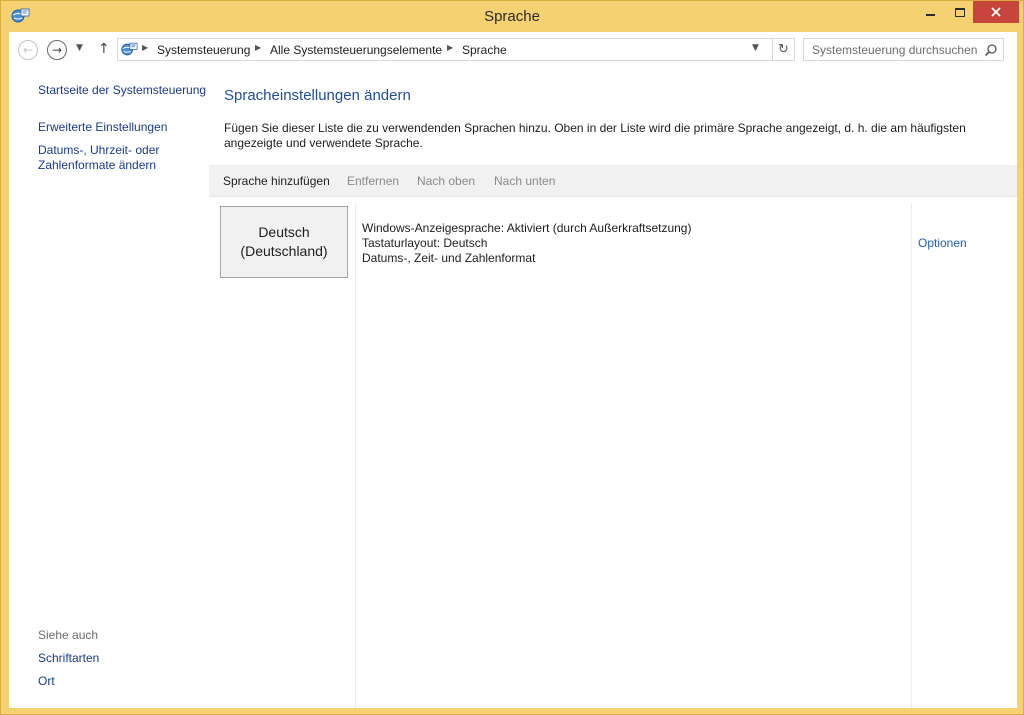  Describe the element at coordinates (68, 635) in the screenshot. I see `see-also-heading: Siehe auch` at that location.